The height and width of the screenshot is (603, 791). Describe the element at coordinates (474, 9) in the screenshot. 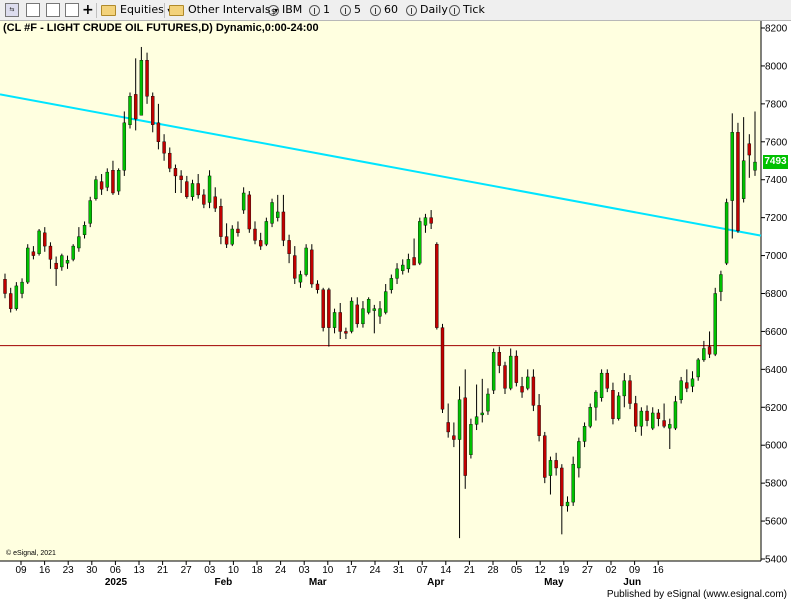

I see `tick-label: Tick` at that location.